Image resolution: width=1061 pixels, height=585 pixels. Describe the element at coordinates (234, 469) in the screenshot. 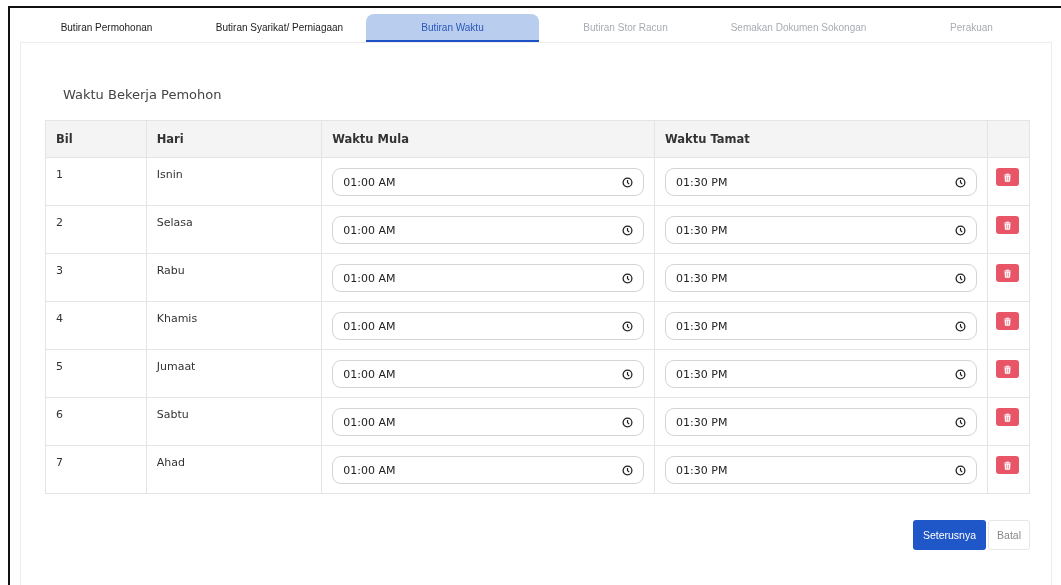

I see `table-cell: Ahad` at that location.